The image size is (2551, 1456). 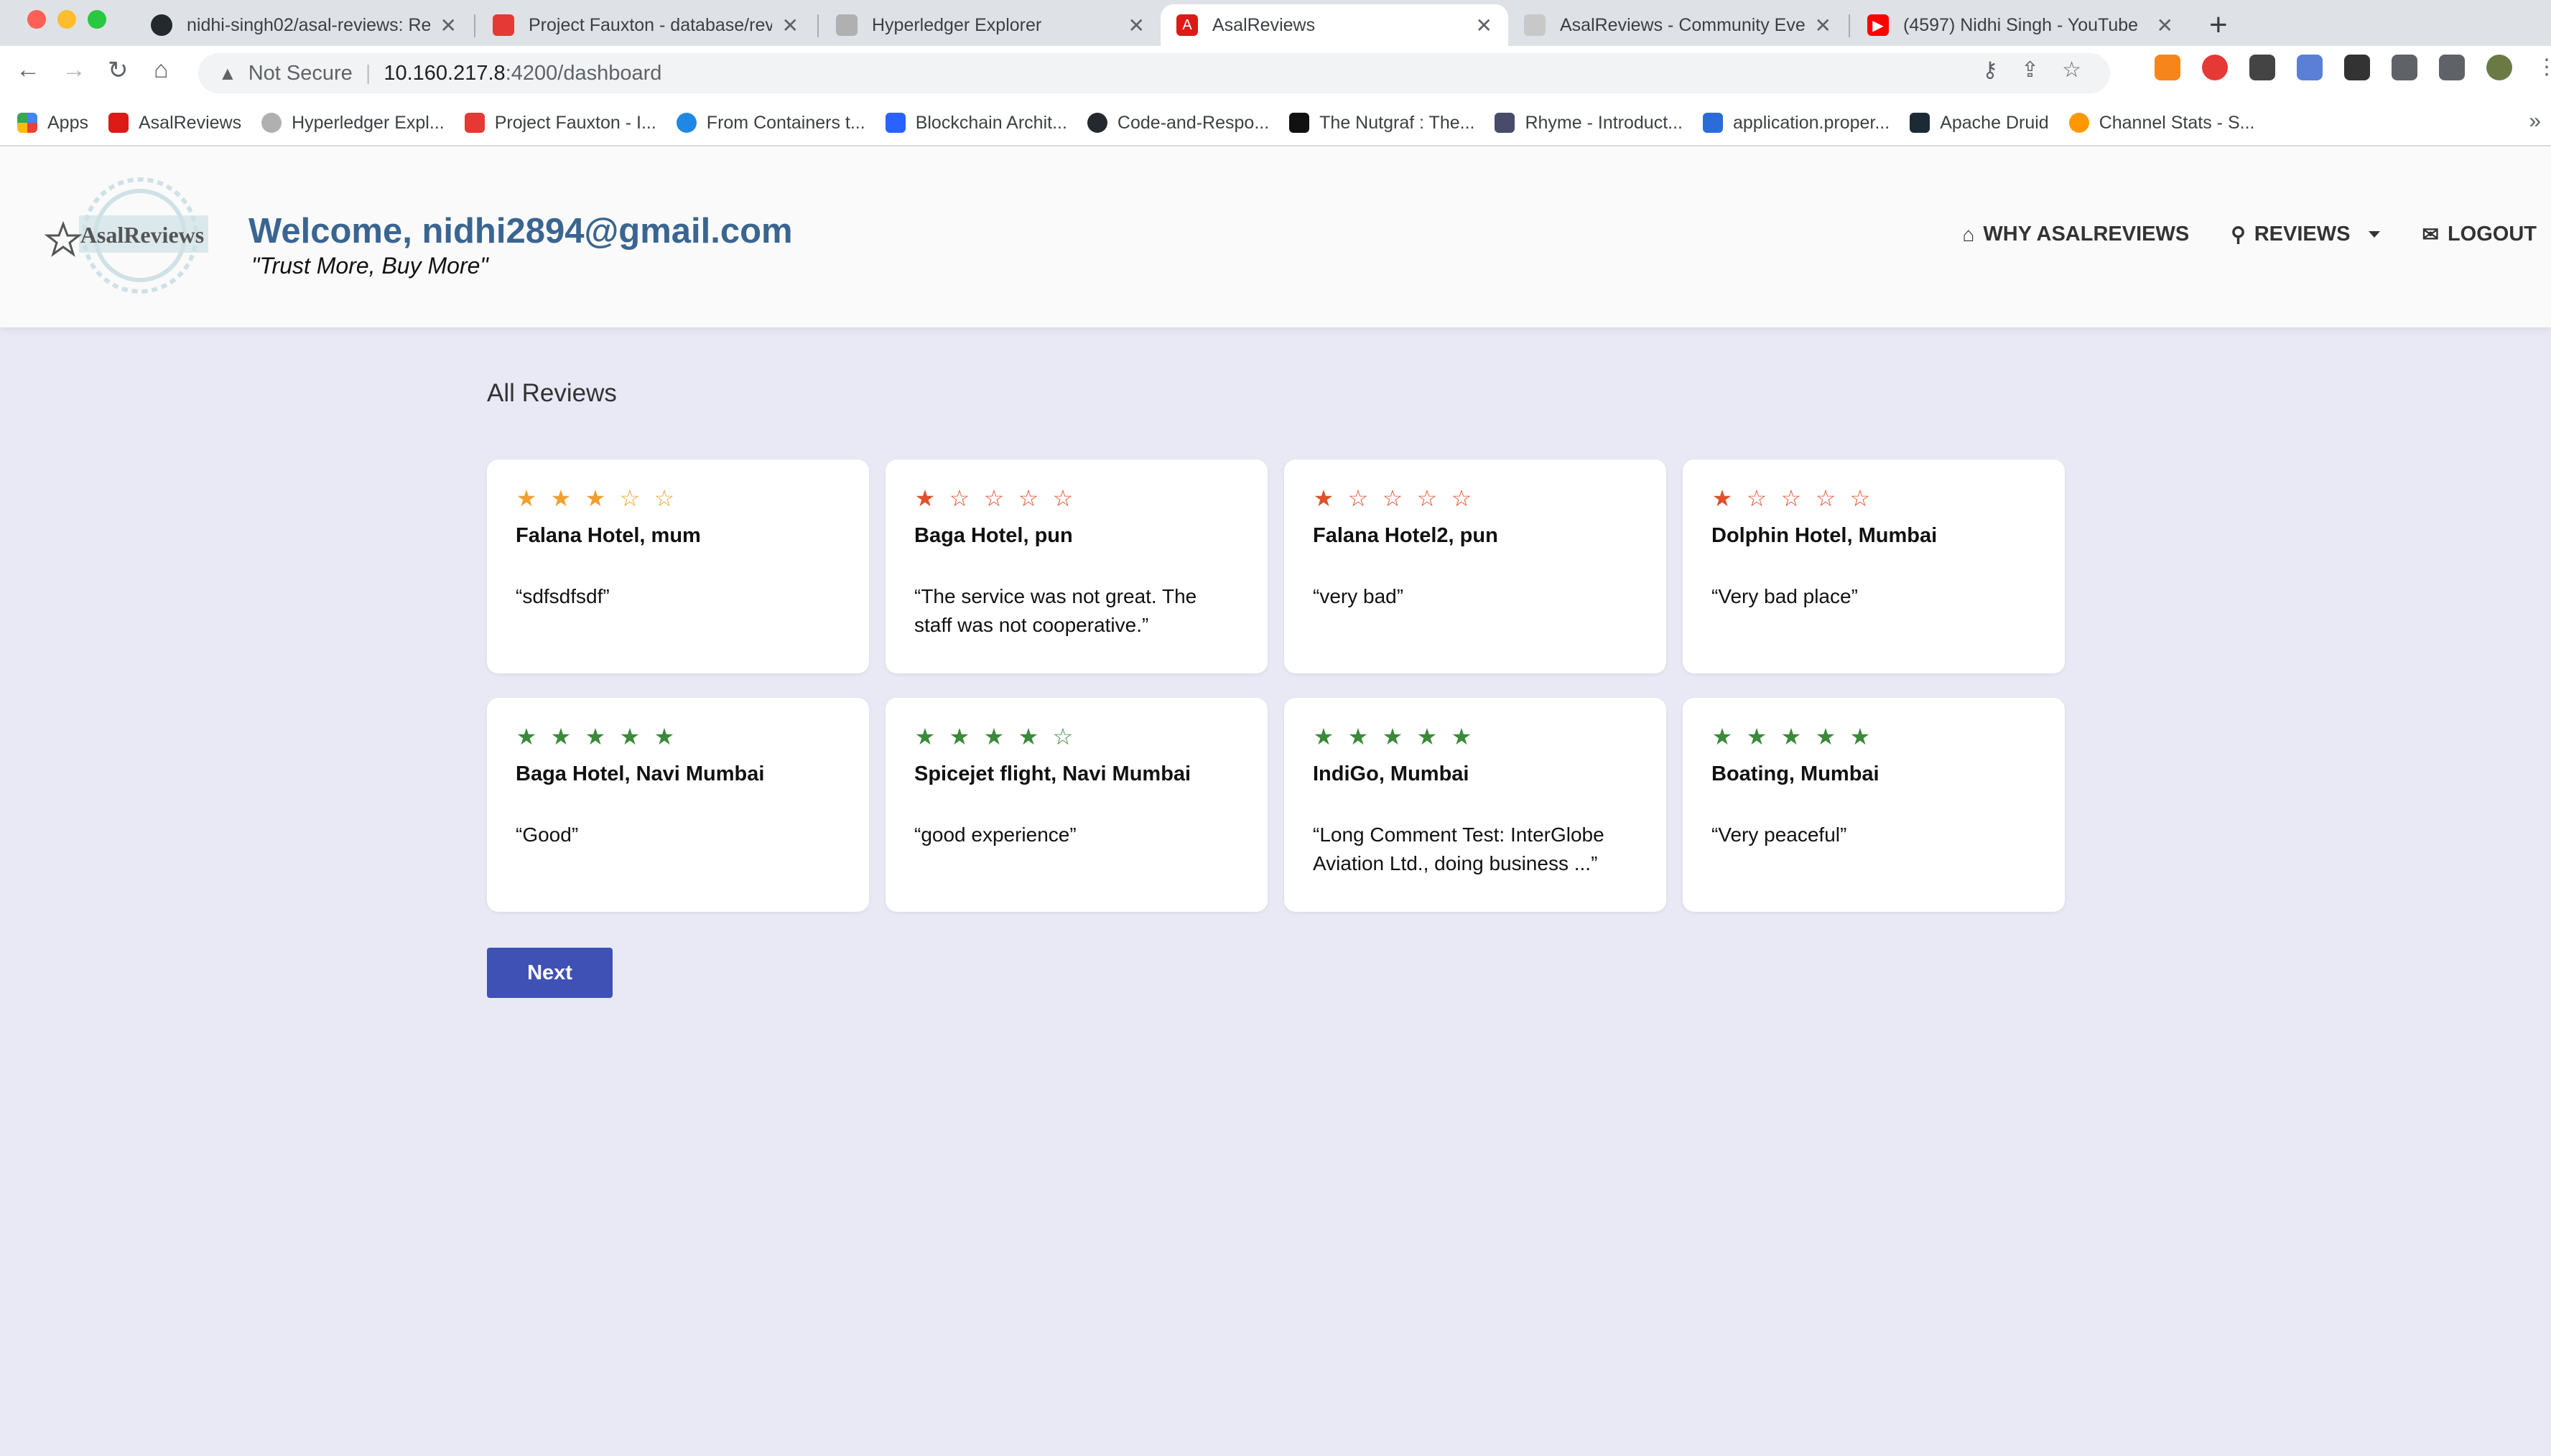 I want to click on review-text: “very bad”, so click(x=1358, y=596).